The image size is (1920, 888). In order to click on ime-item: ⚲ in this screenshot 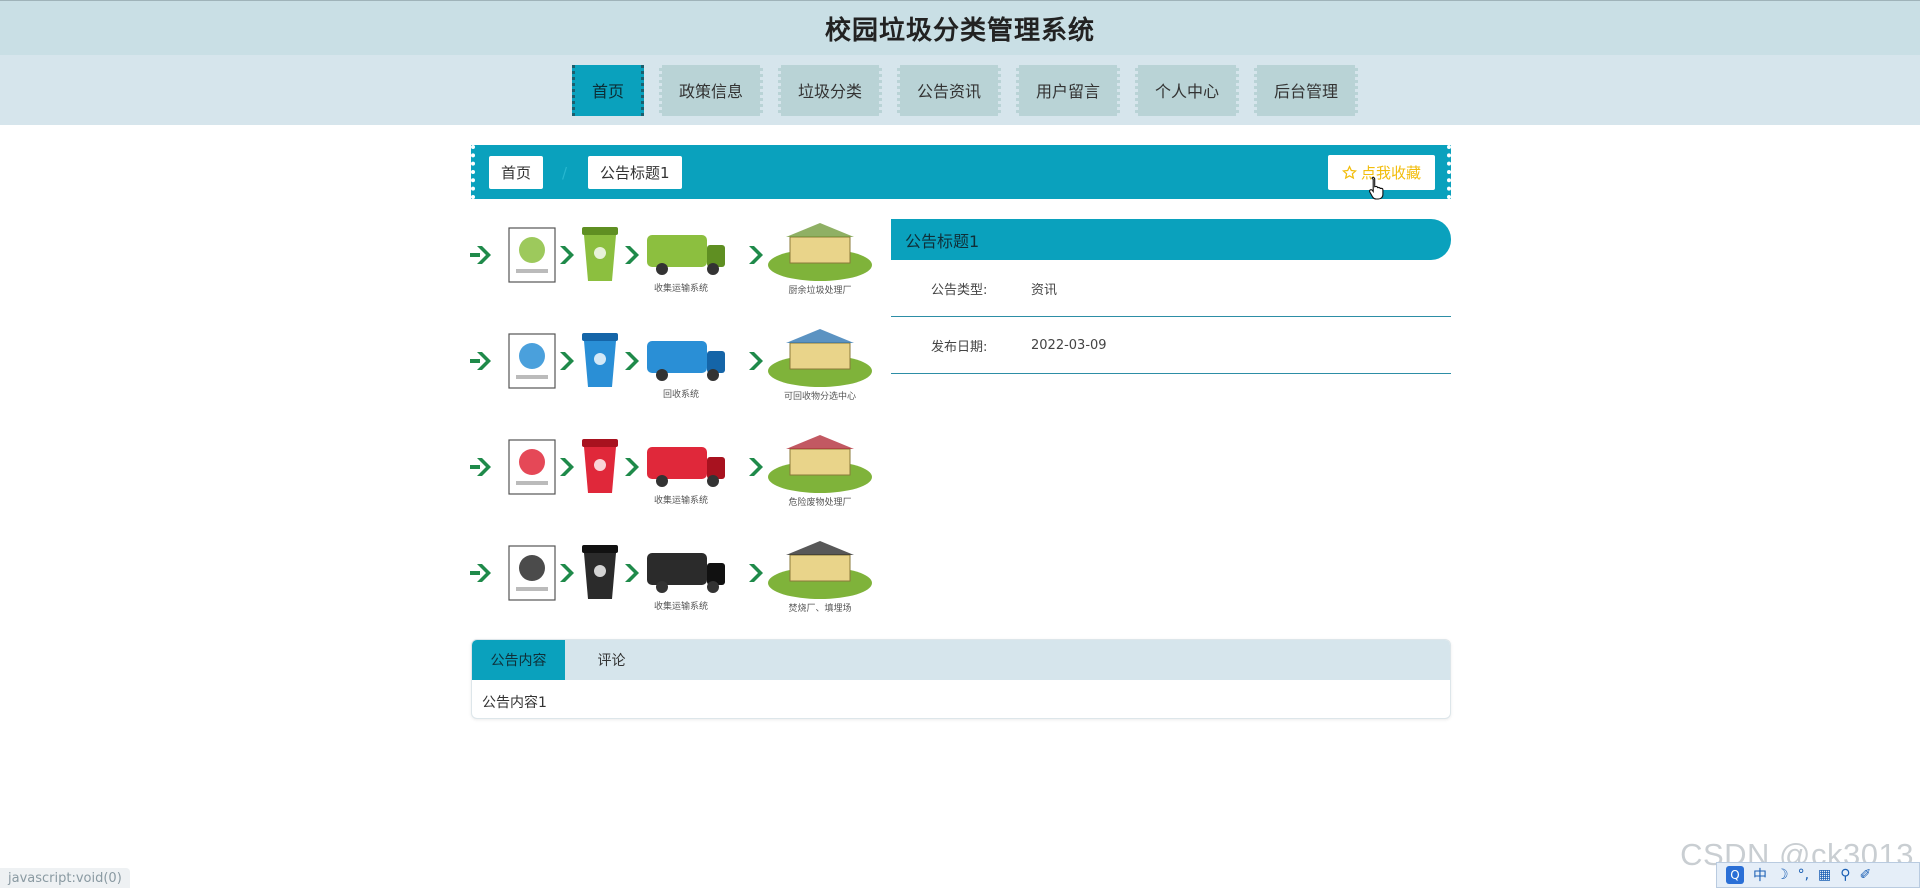, I will do `click(1845, 875)`.